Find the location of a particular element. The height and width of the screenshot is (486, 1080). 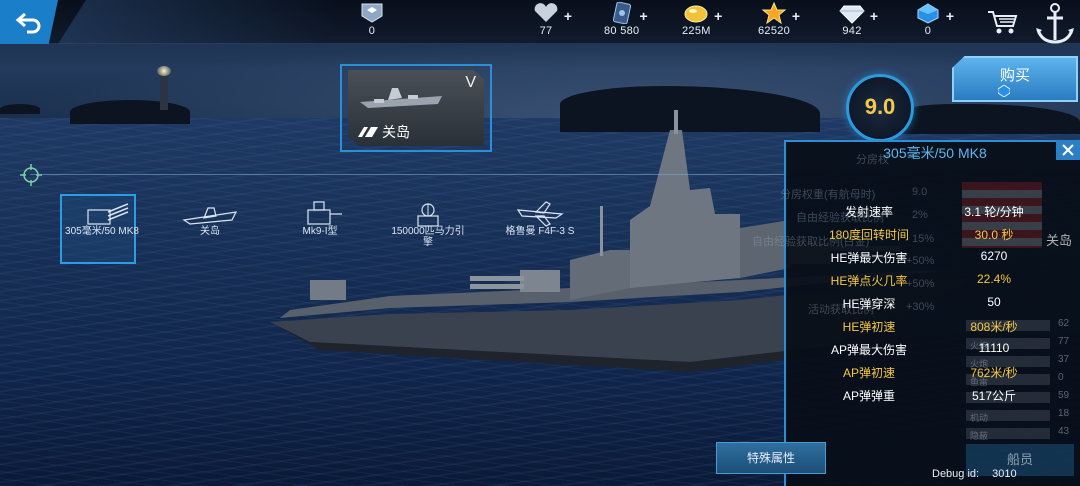

top-title-strip is located at coordinates (198, 22).